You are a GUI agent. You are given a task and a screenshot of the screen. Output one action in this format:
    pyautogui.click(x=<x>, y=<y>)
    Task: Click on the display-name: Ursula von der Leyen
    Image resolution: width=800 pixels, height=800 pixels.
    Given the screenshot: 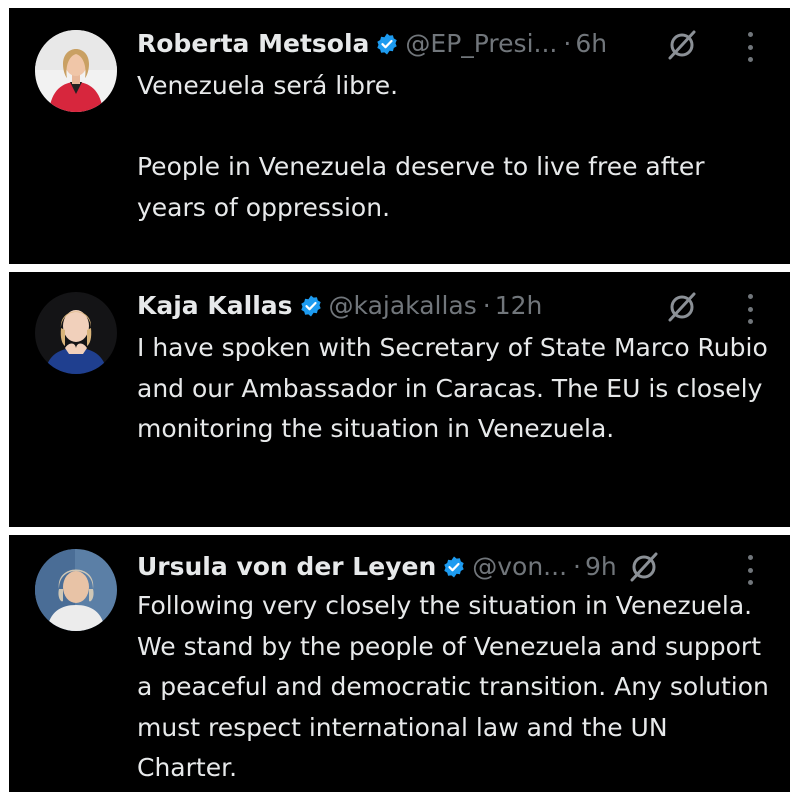 What is the action you would take?
    pyautogui.click(x=286, y=567)
    